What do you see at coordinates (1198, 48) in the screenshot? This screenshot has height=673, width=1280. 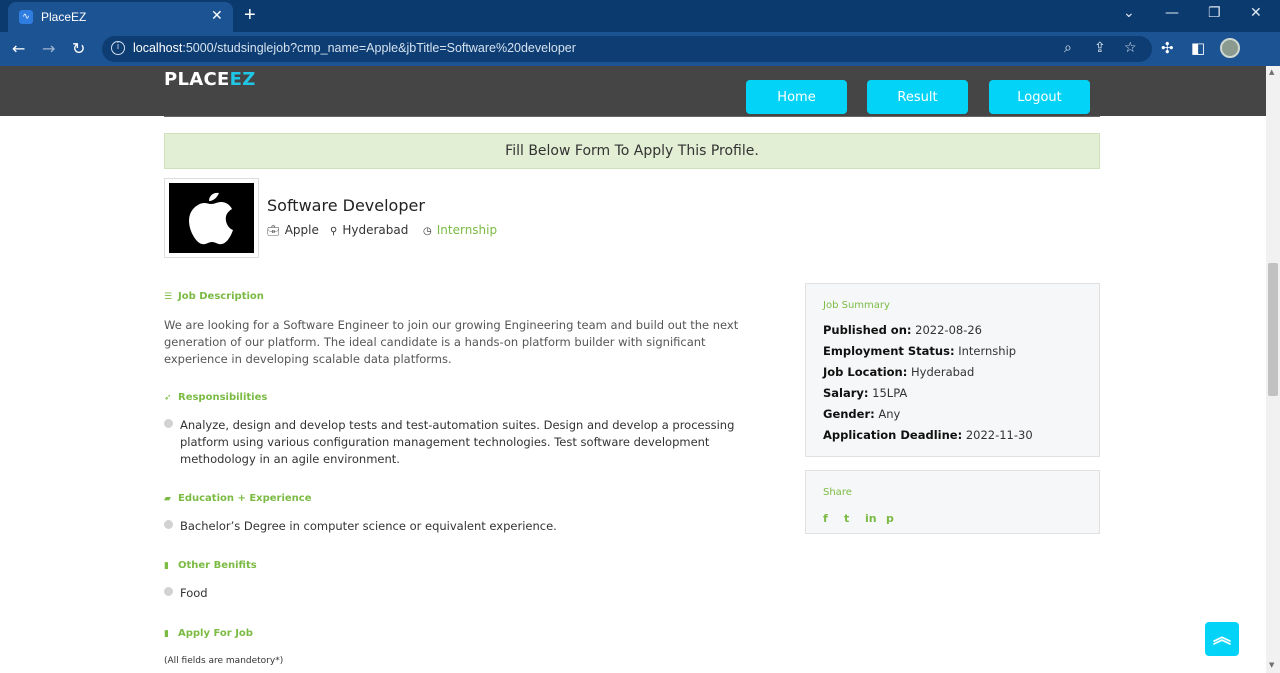 I see `side-panel-icon: ◧` at bounding box center [1198, 48].